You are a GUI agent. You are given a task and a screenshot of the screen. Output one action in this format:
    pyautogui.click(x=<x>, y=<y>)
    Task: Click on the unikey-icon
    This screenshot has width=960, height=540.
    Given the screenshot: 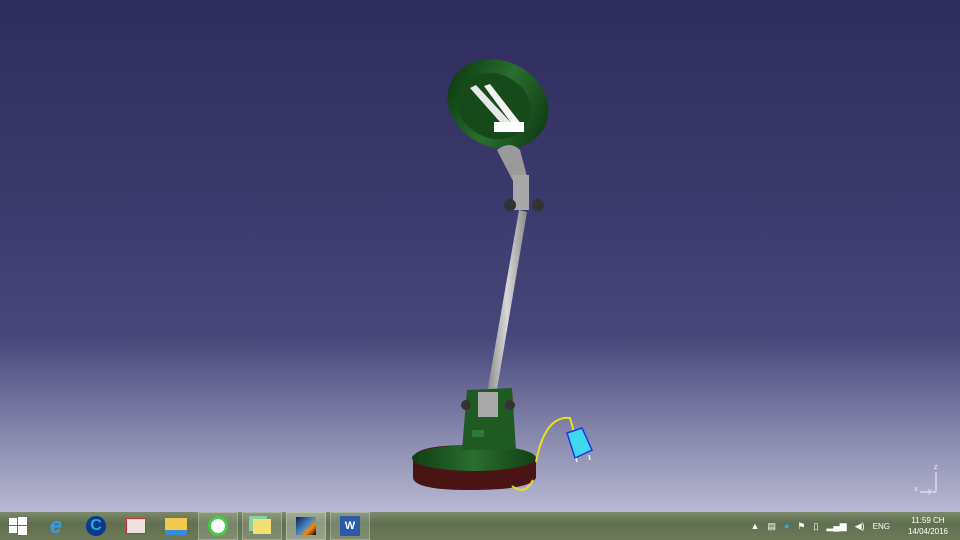 What is the action you would take?
    pyautogui.click(x=136, y=526)
    